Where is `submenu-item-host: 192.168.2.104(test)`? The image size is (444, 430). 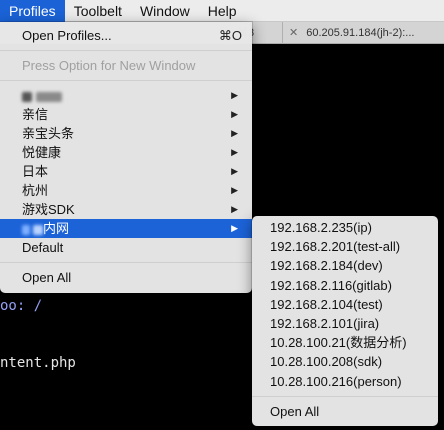
submenu-item-host: 192.168.2.104(test) is located at coordinates (345, 304).